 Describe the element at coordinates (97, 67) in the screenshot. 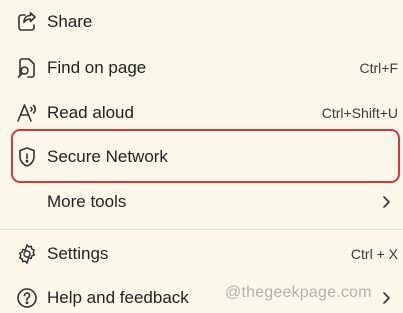

I see `menu-item-label: Find on page` at that location.